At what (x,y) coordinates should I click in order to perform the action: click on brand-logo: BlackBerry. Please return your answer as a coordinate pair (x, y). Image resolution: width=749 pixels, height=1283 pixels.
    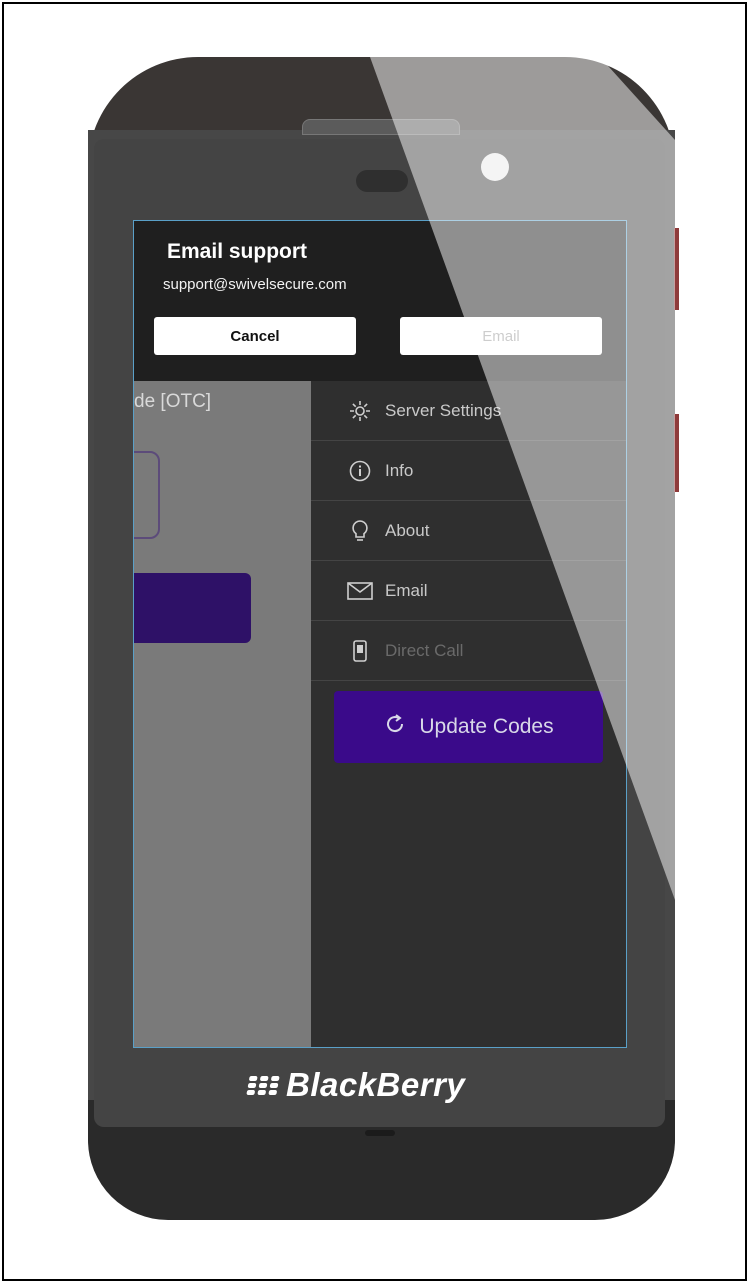
    Looking at the image, I should click on (377, 1085).